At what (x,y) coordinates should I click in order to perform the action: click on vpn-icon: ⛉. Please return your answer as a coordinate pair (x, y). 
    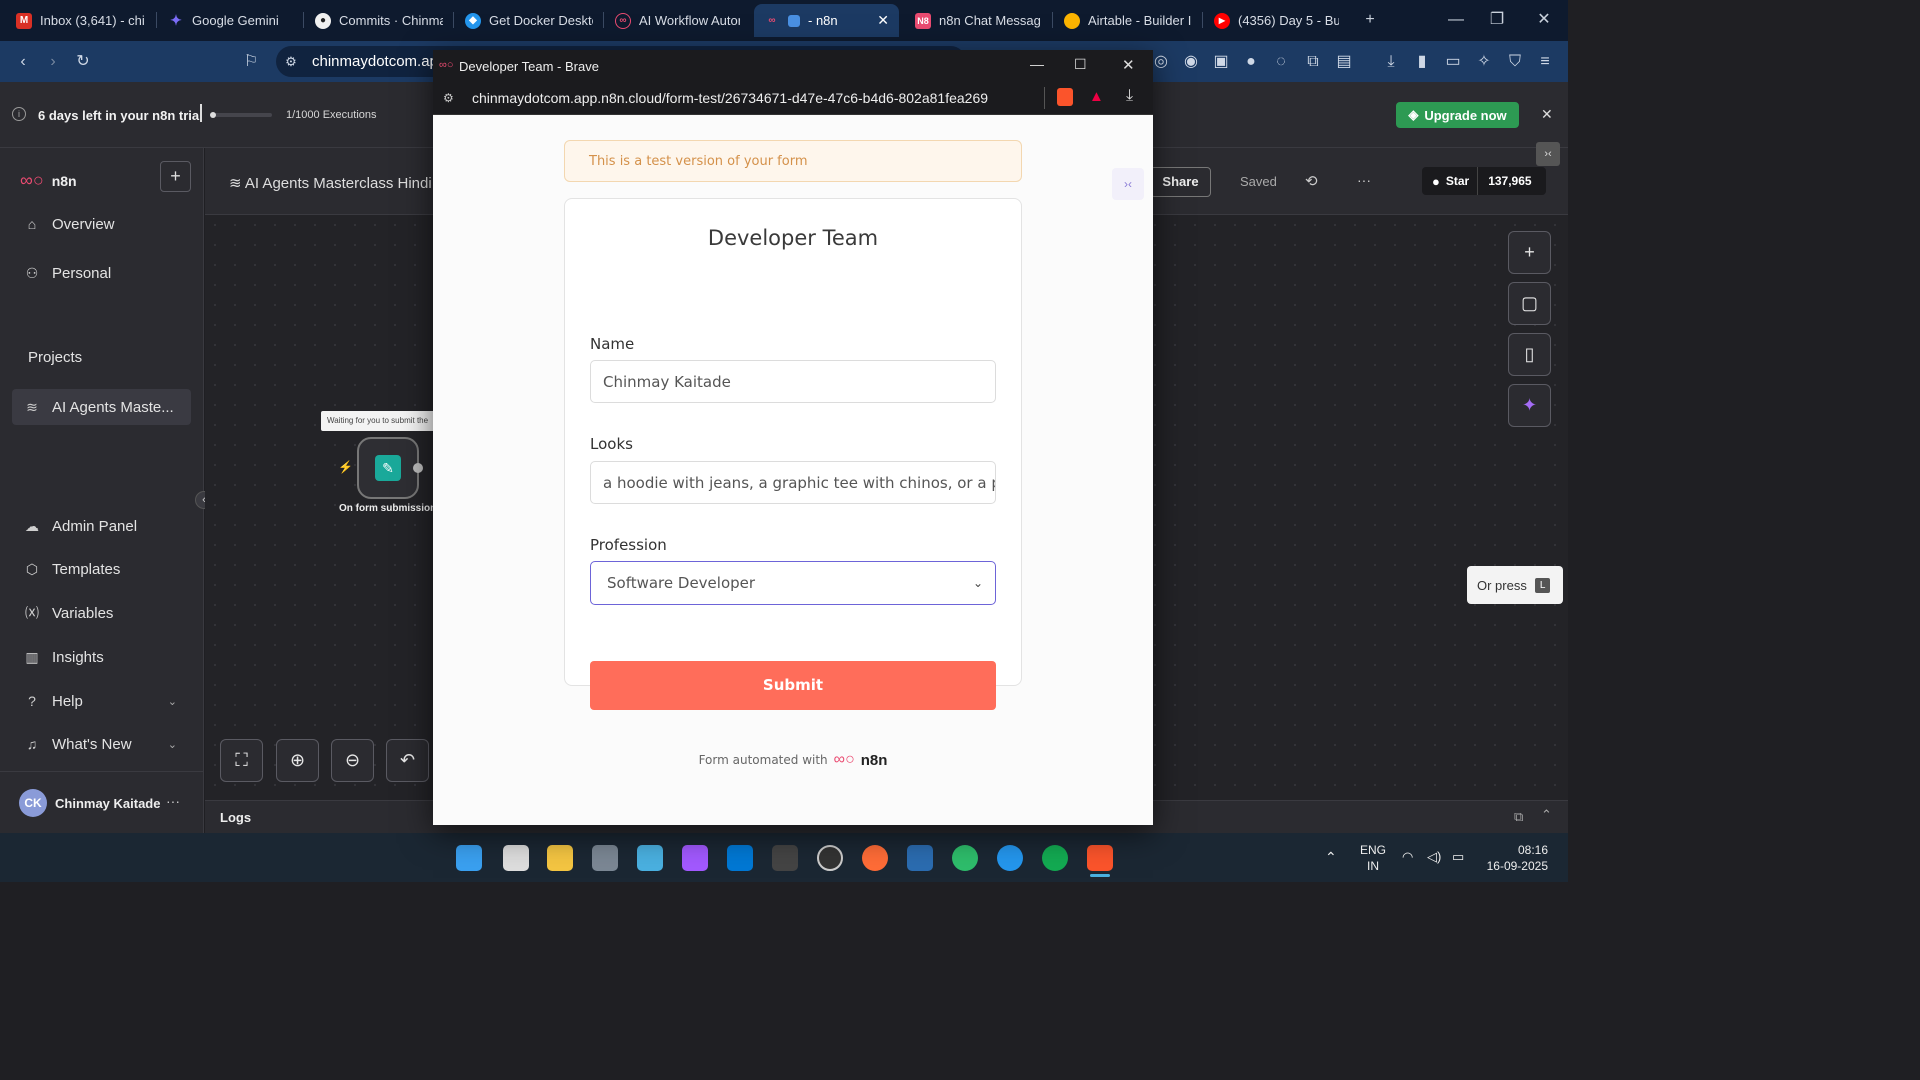
    Looking at the image, I should click on (1515, 62).